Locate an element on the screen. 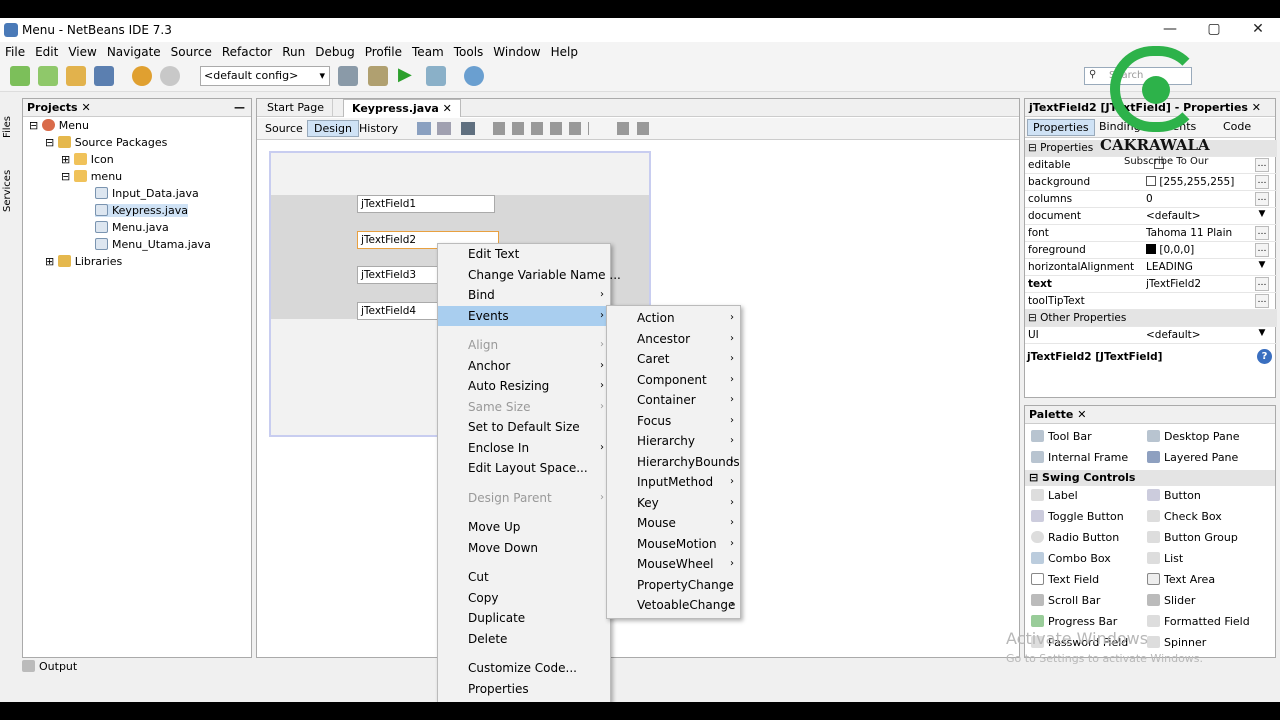 Image resolution: width=1280 pixels, height=720 pixels. palette-item: Formatted Field is located at coordinates (1198, 621).